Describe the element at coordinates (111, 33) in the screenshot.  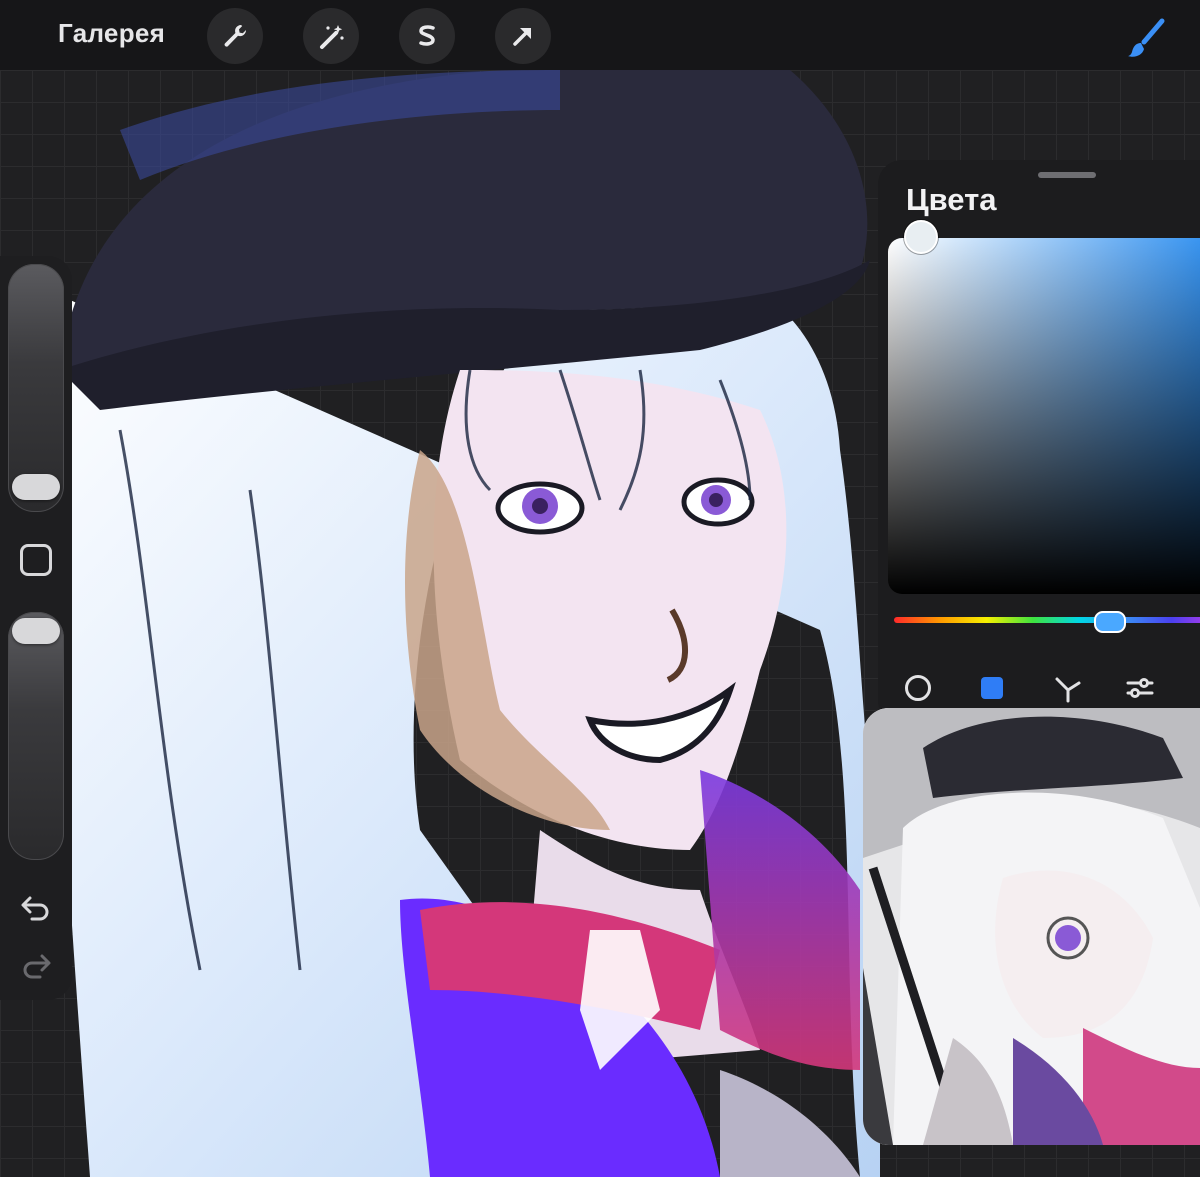
I see `gallery-button: Галерея` at that location.